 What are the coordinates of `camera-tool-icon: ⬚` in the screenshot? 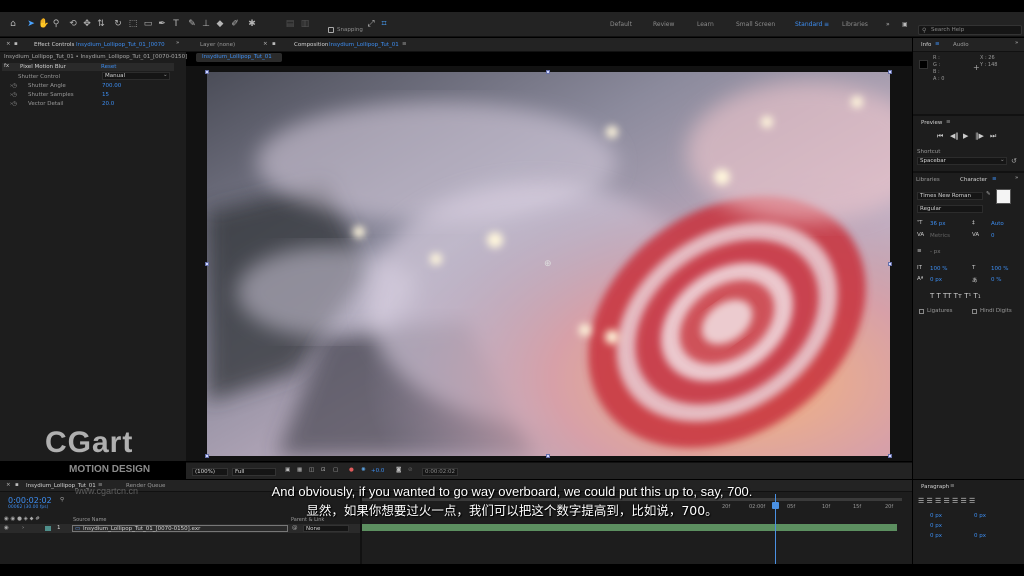 It's located at (133, 24).